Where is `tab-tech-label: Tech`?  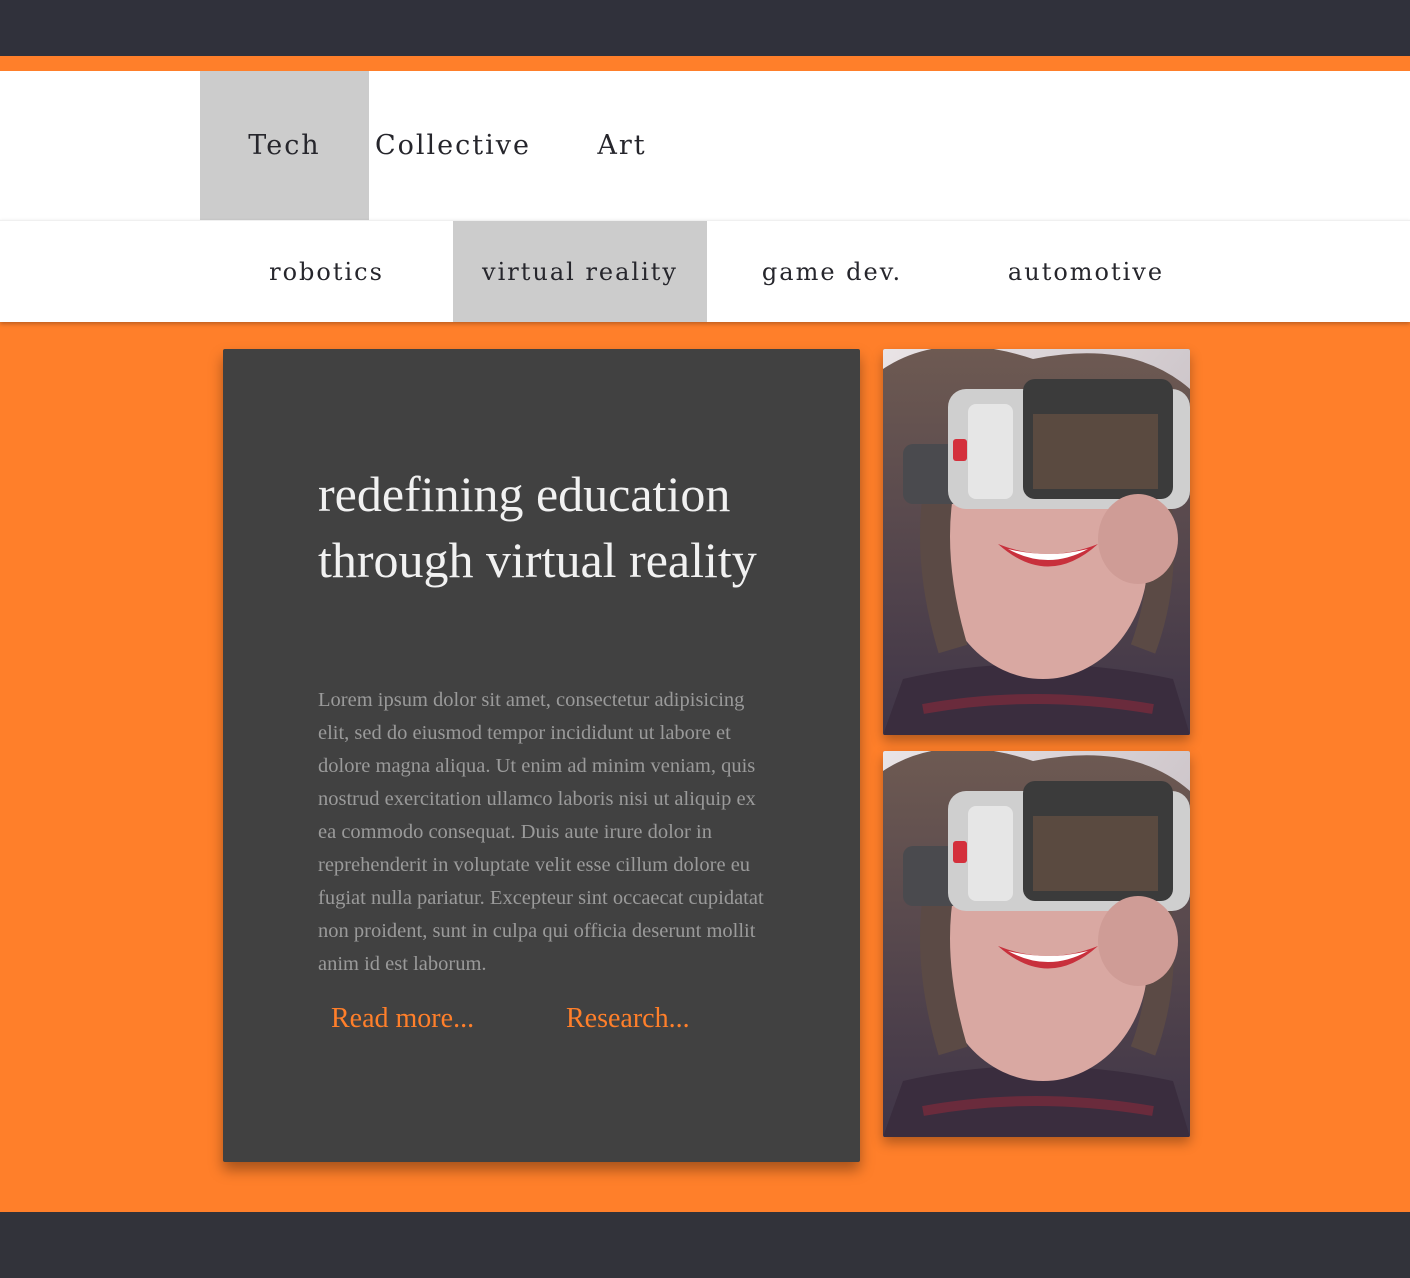 tab-tech-label: Tech is located at coordinates (284, 145).